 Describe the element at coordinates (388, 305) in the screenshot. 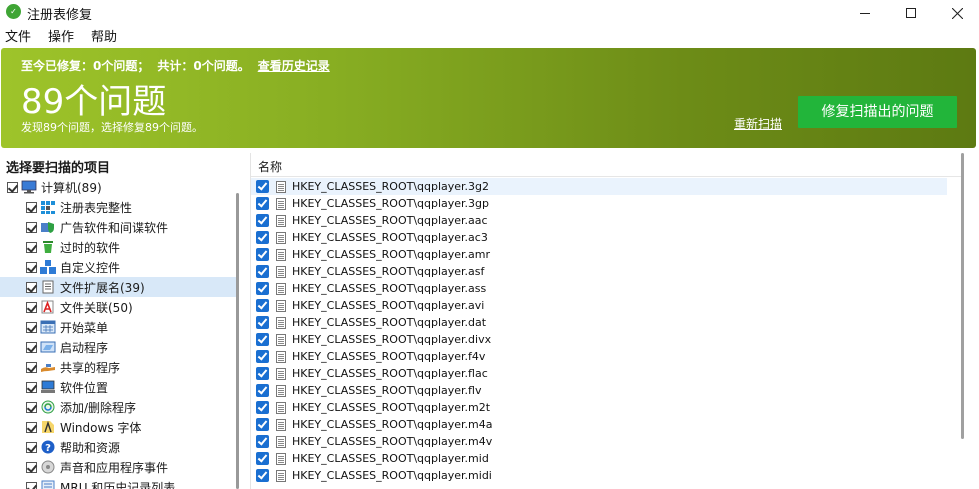

I see `registry-key-path: HKEY_CLASSES_ROOT\qqplayer.avi` at that location.